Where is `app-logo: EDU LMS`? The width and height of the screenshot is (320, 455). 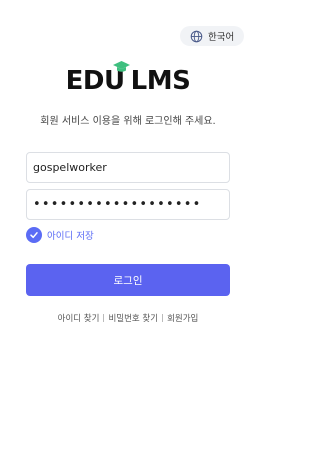 app-logo: EDU LMS is located at coordinates (128, 78).